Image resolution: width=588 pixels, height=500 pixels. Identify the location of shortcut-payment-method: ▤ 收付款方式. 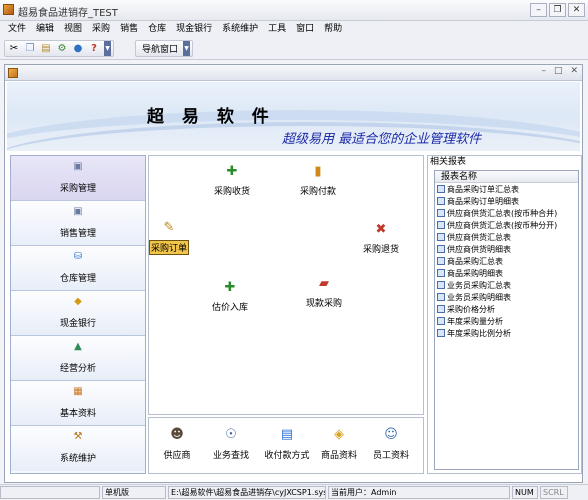
(287, 442).